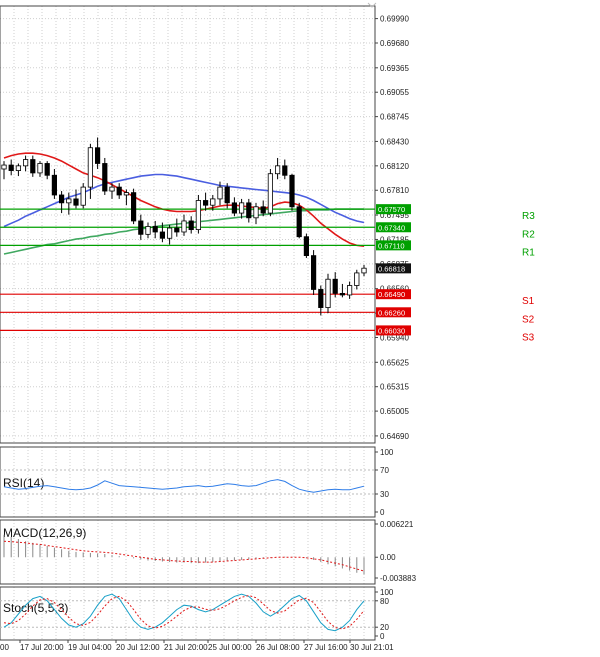 The width and height of the screenshot is (600, 657). Describe the element at coordinates (391, 227) in the screenshot. I see `level-tag-label-r2: 0.67340` at that location.